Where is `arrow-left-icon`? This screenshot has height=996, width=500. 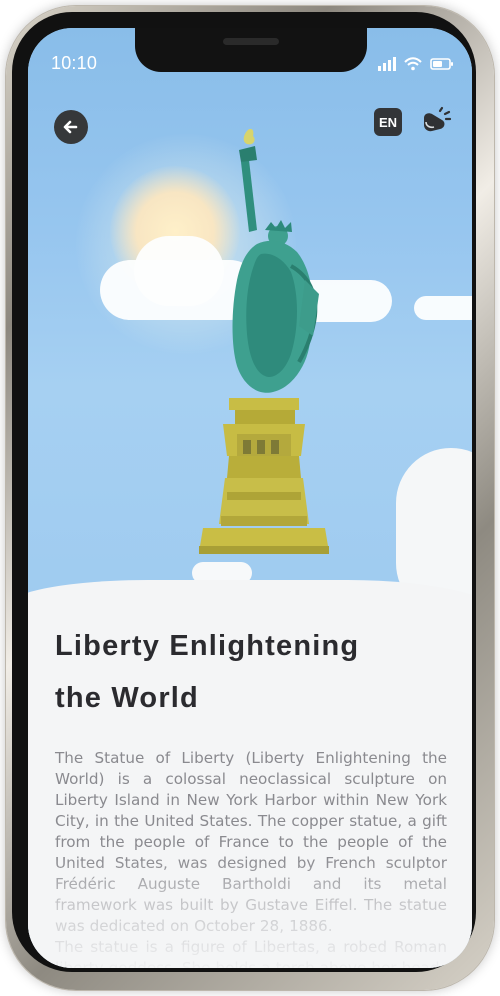
arrow-left-icon is located at coordinates (70, 127).